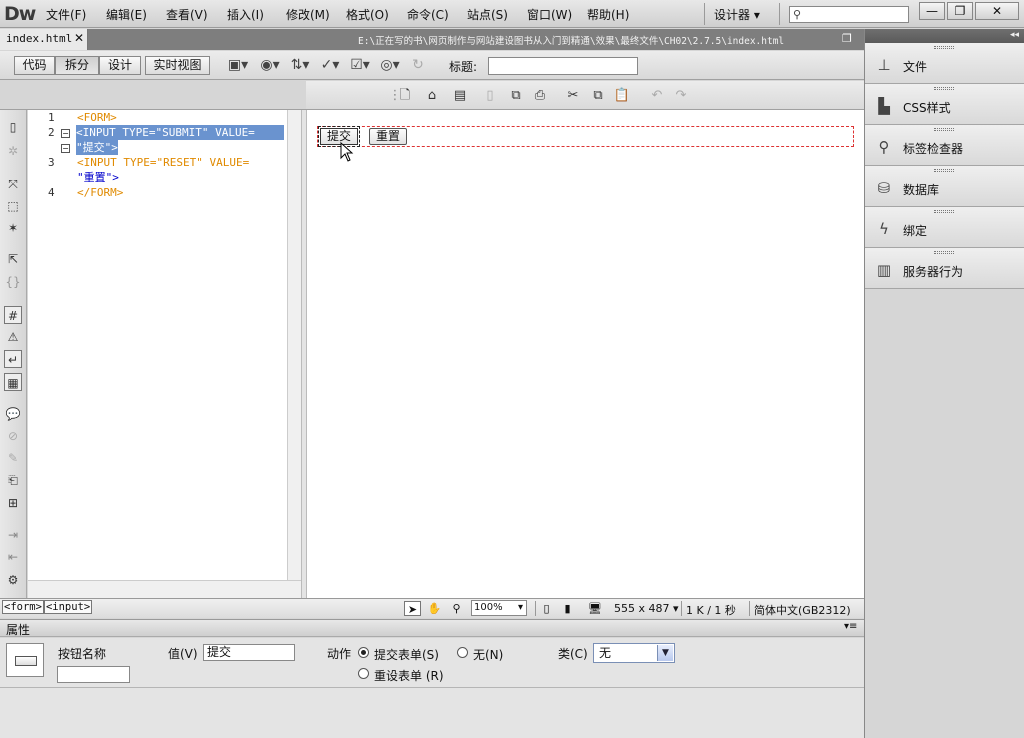  What do you see at coordinates (13, 127) in the screenshot?
I see `open-documents-icon: ▯` at bounding box center [13, 127].